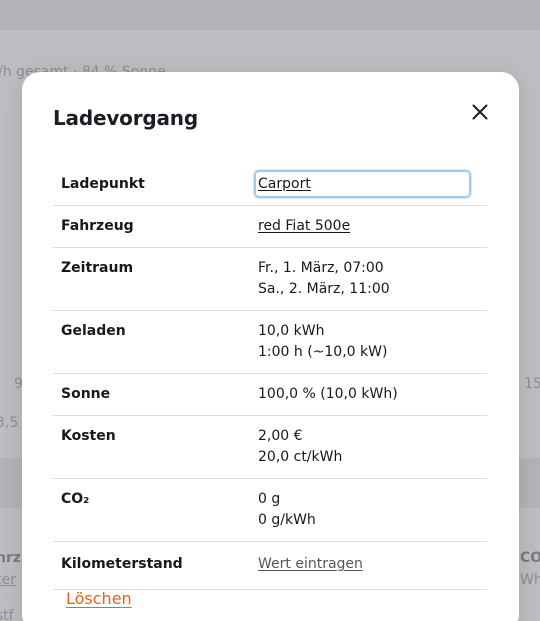  Describe the element at coordinates (287, 520) in the screenshot. I see `co2-per-kwh: 0 g/kWh` at that location.